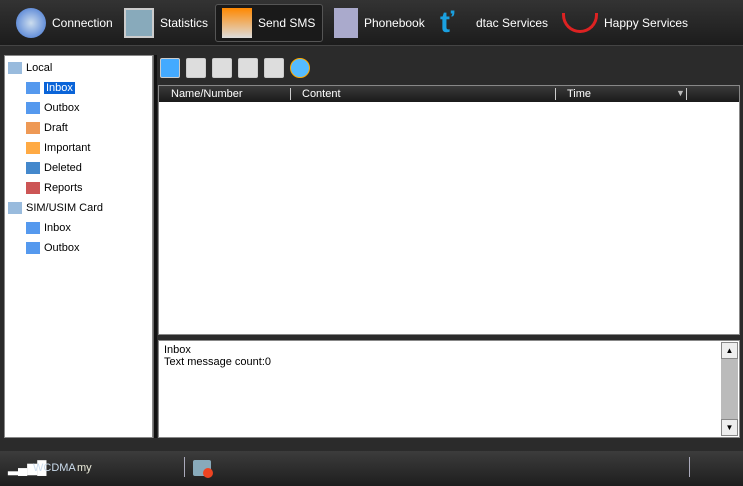 The width and height of the screenshot is (743, 486). What do you see at coordinates (729, 389) in the screenshot?
I see `scrollbar: ▲ ▼` at bounding box center [729, 389].